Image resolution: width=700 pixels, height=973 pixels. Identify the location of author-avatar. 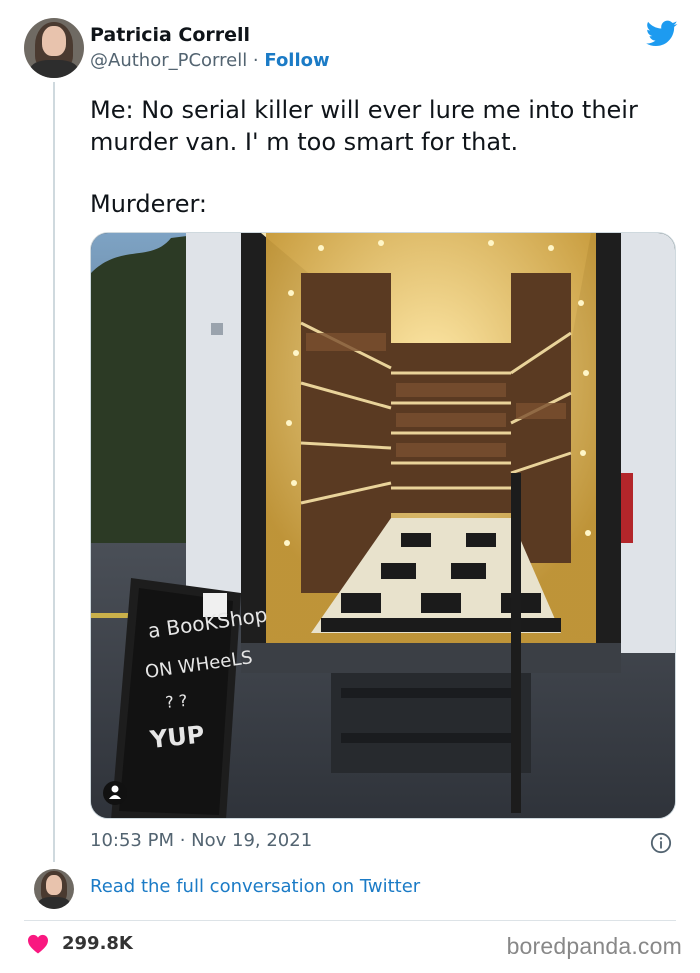
(54, 48).